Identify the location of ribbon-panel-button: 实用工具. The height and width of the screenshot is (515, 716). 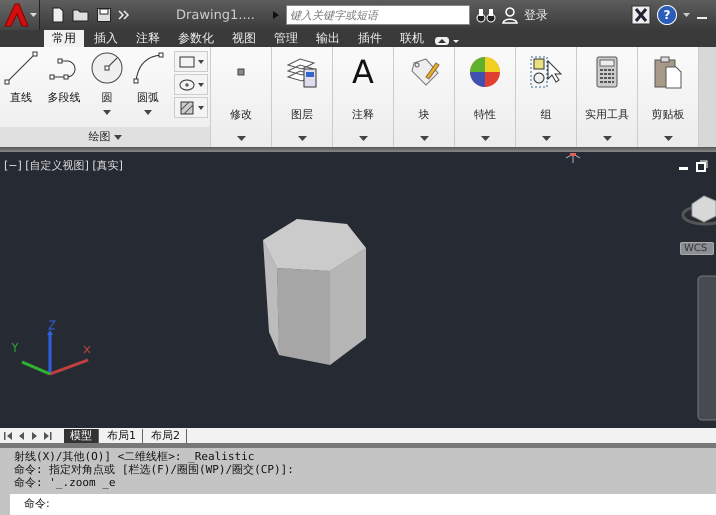
(607, 97).